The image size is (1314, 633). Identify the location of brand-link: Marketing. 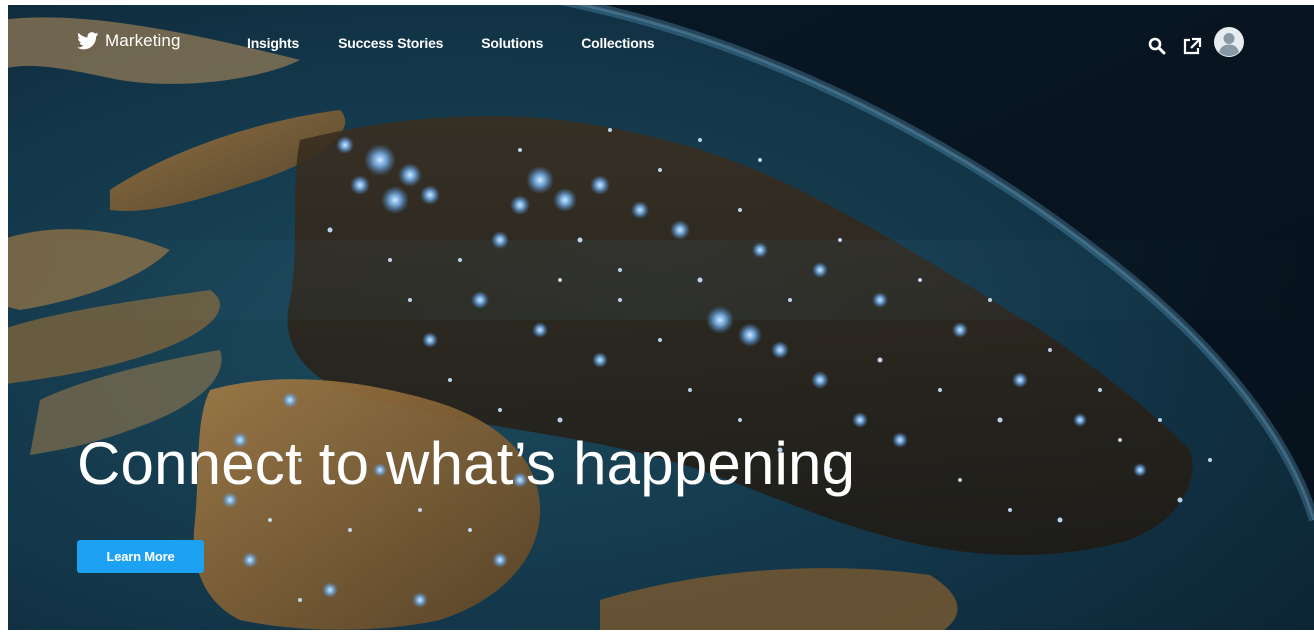
(129, 41).